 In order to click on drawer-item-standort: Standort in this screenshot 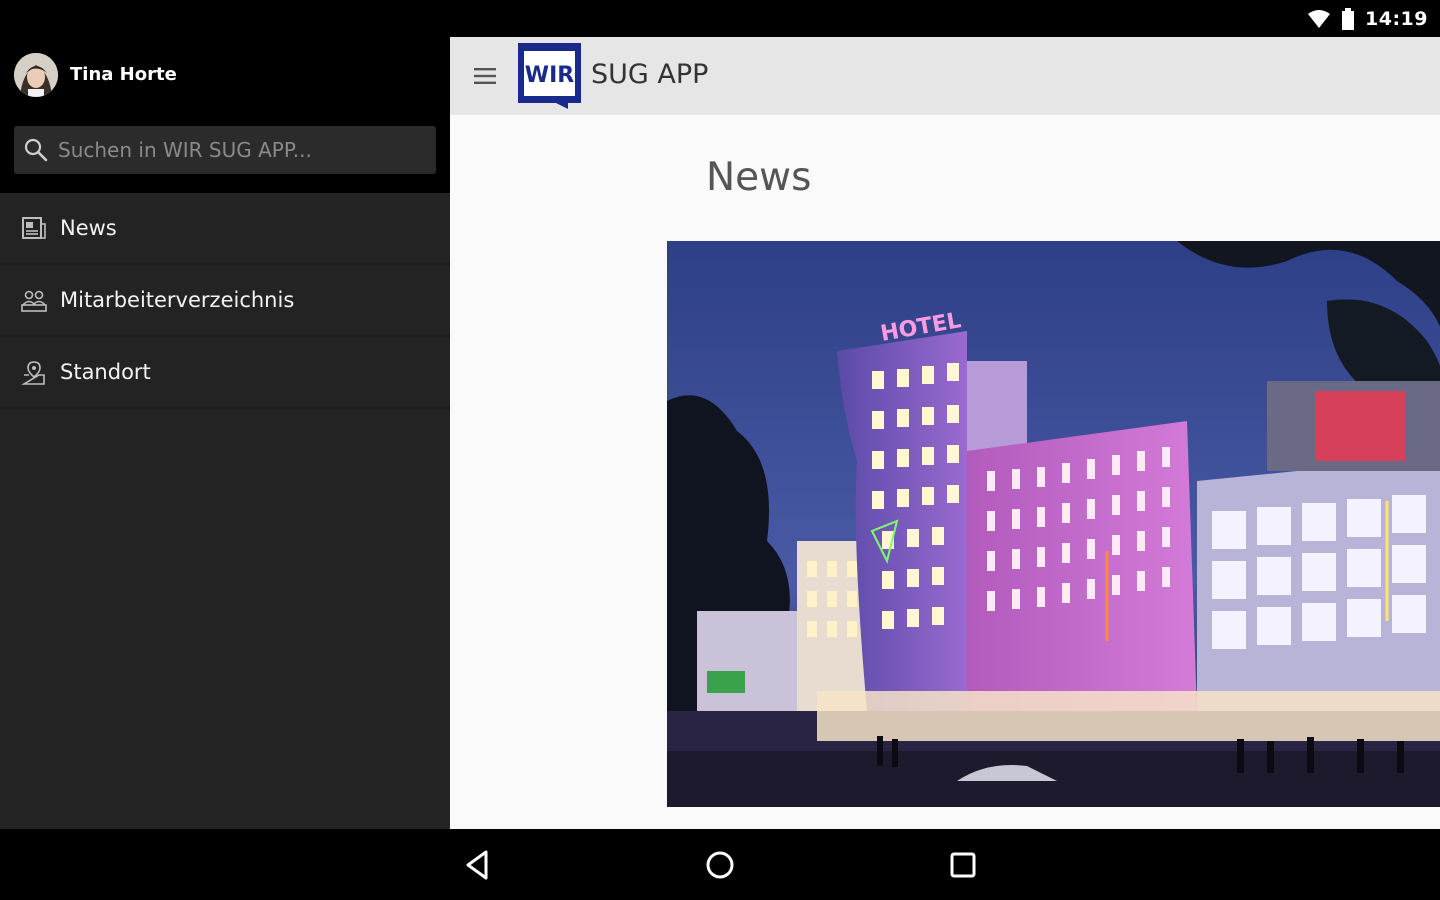, I will do `click(225, 373)`.